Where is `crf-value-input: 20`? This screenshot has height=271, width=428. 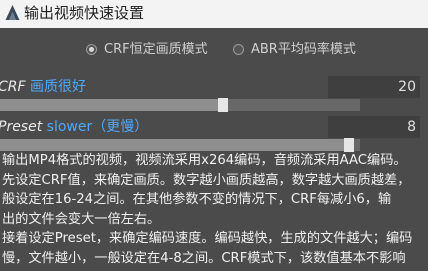 crf-value-input: 20 is located at coordinates (374, 87).